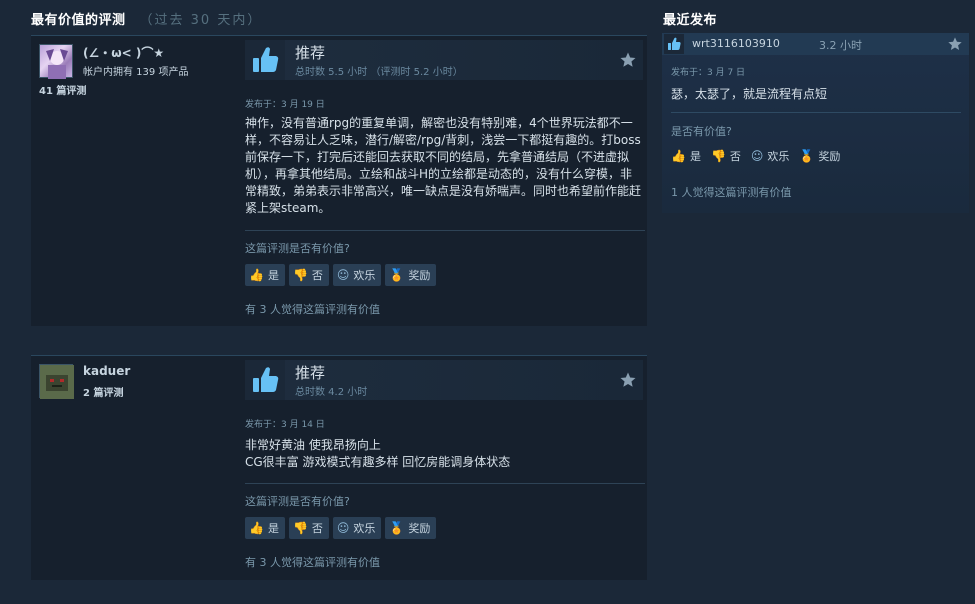 This screenshot has width=975, height=604. Describe the element at coordinates (701, 131) in the screenshot. I see `recent-helpful-question: 是否有价值?` at that location.